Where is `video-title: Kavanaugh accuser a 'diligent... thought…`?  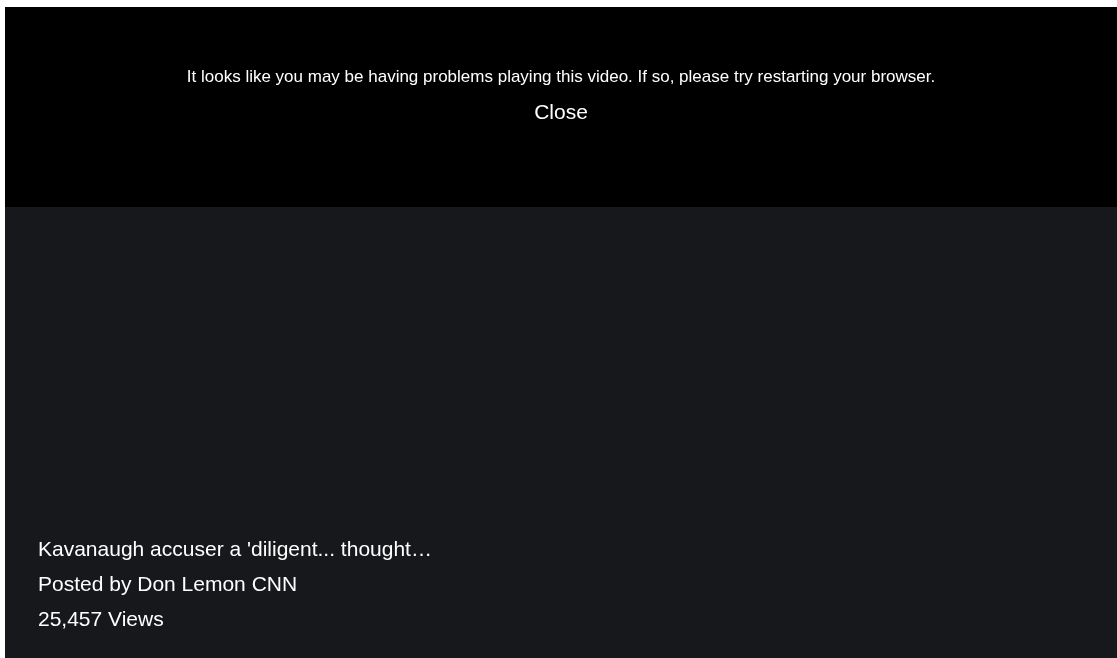 video-title: Kavanaugh accuser a 'diligent... thought… is located at coordinates (235, 549).